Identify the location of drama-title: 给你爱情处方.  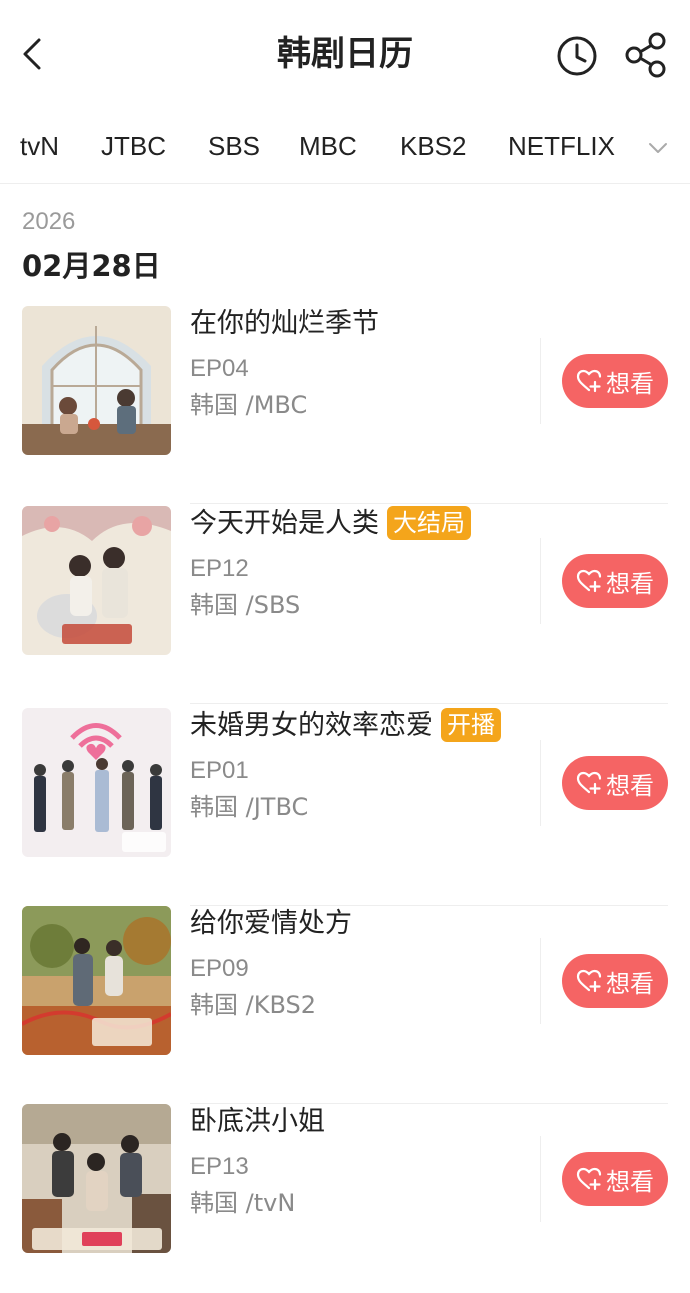
(271, 924).